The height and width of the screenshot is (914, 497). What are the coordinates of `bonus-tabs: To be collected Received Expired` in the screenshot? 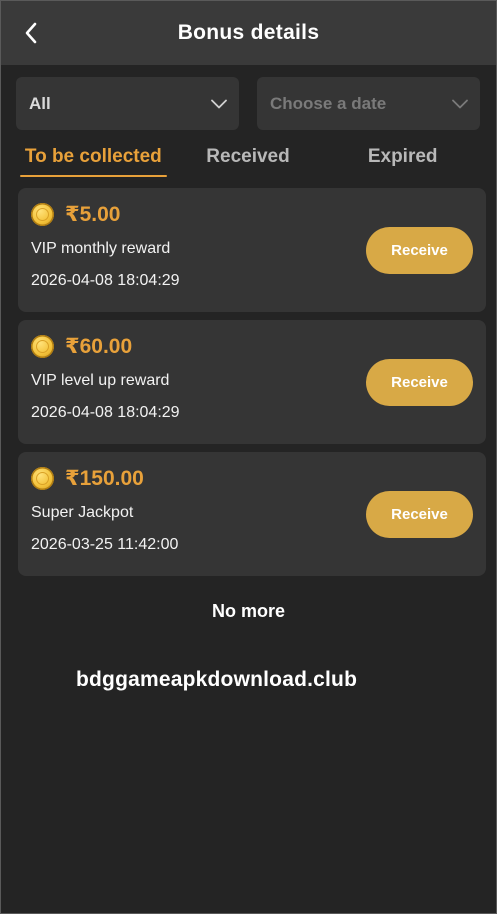 It's located at (248, 161).